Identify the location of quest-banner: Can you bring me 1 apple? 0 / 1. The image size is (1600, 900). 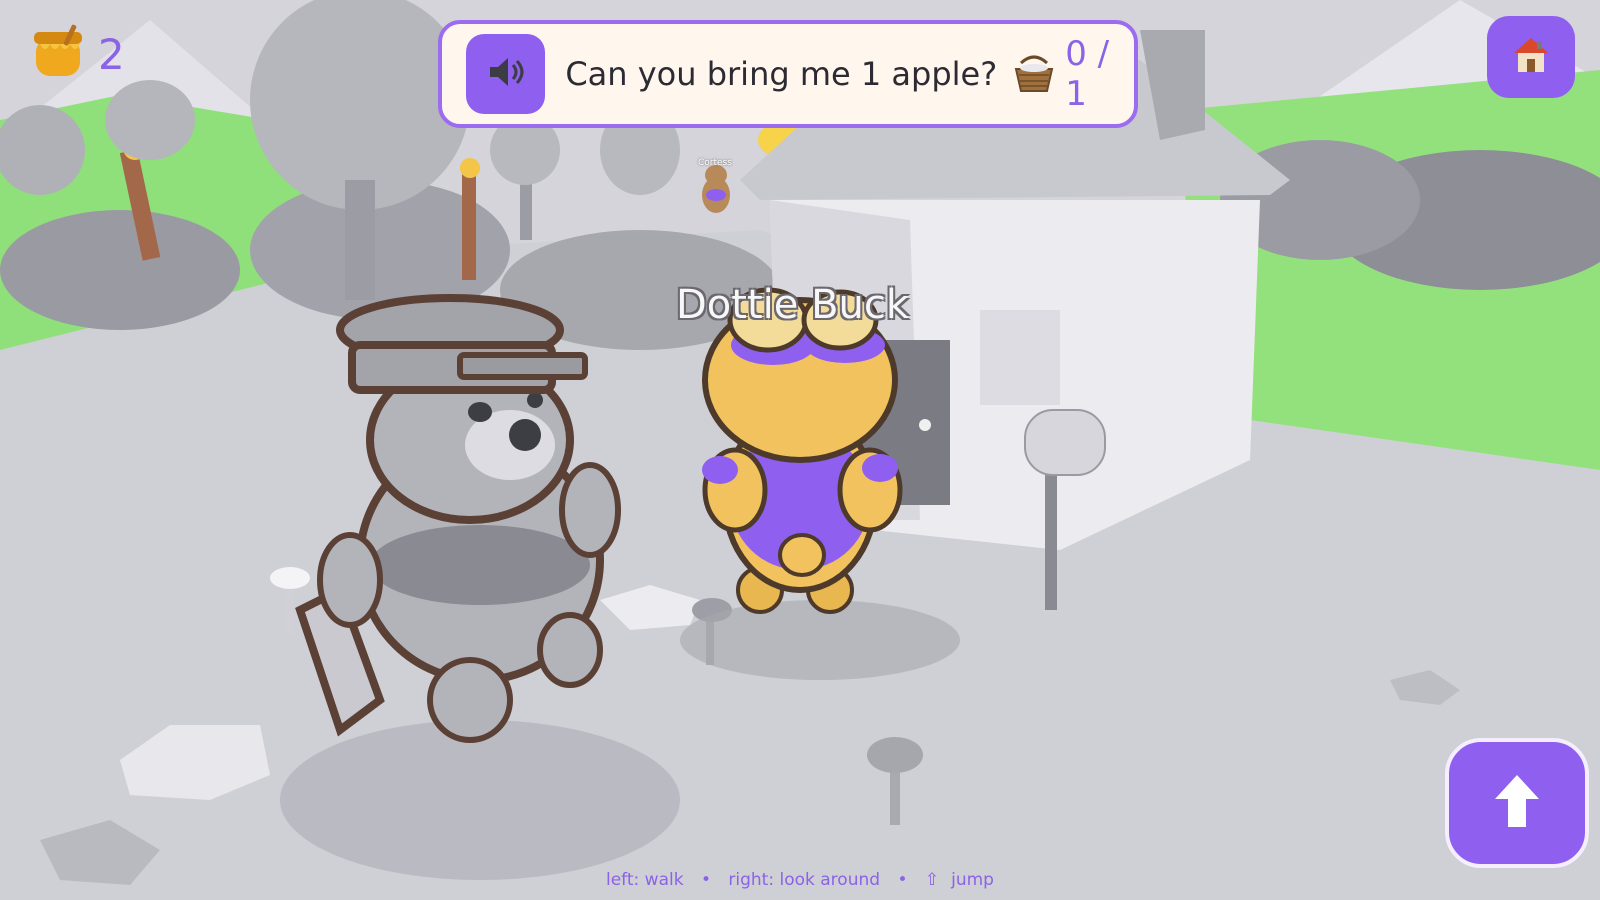
(788, 74).